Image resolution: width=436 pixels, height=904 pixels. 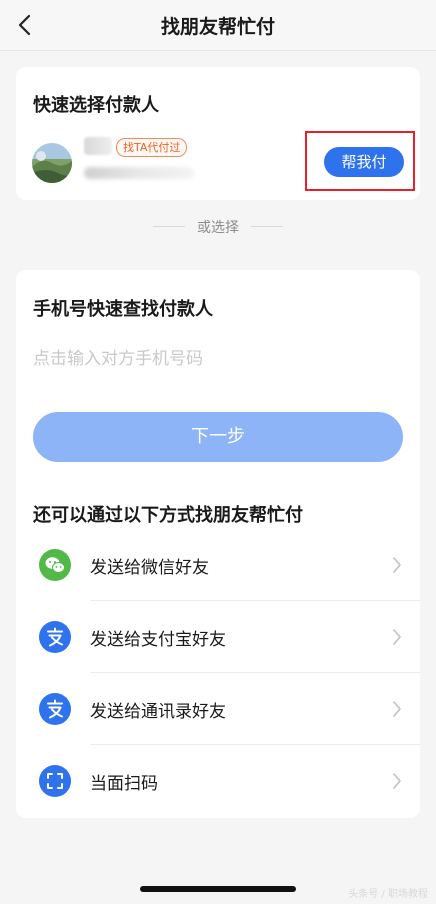 What do you see at coordinates (55, 781) in the screenshot?
I see `scan-icon` at bounding box center [55, 781].